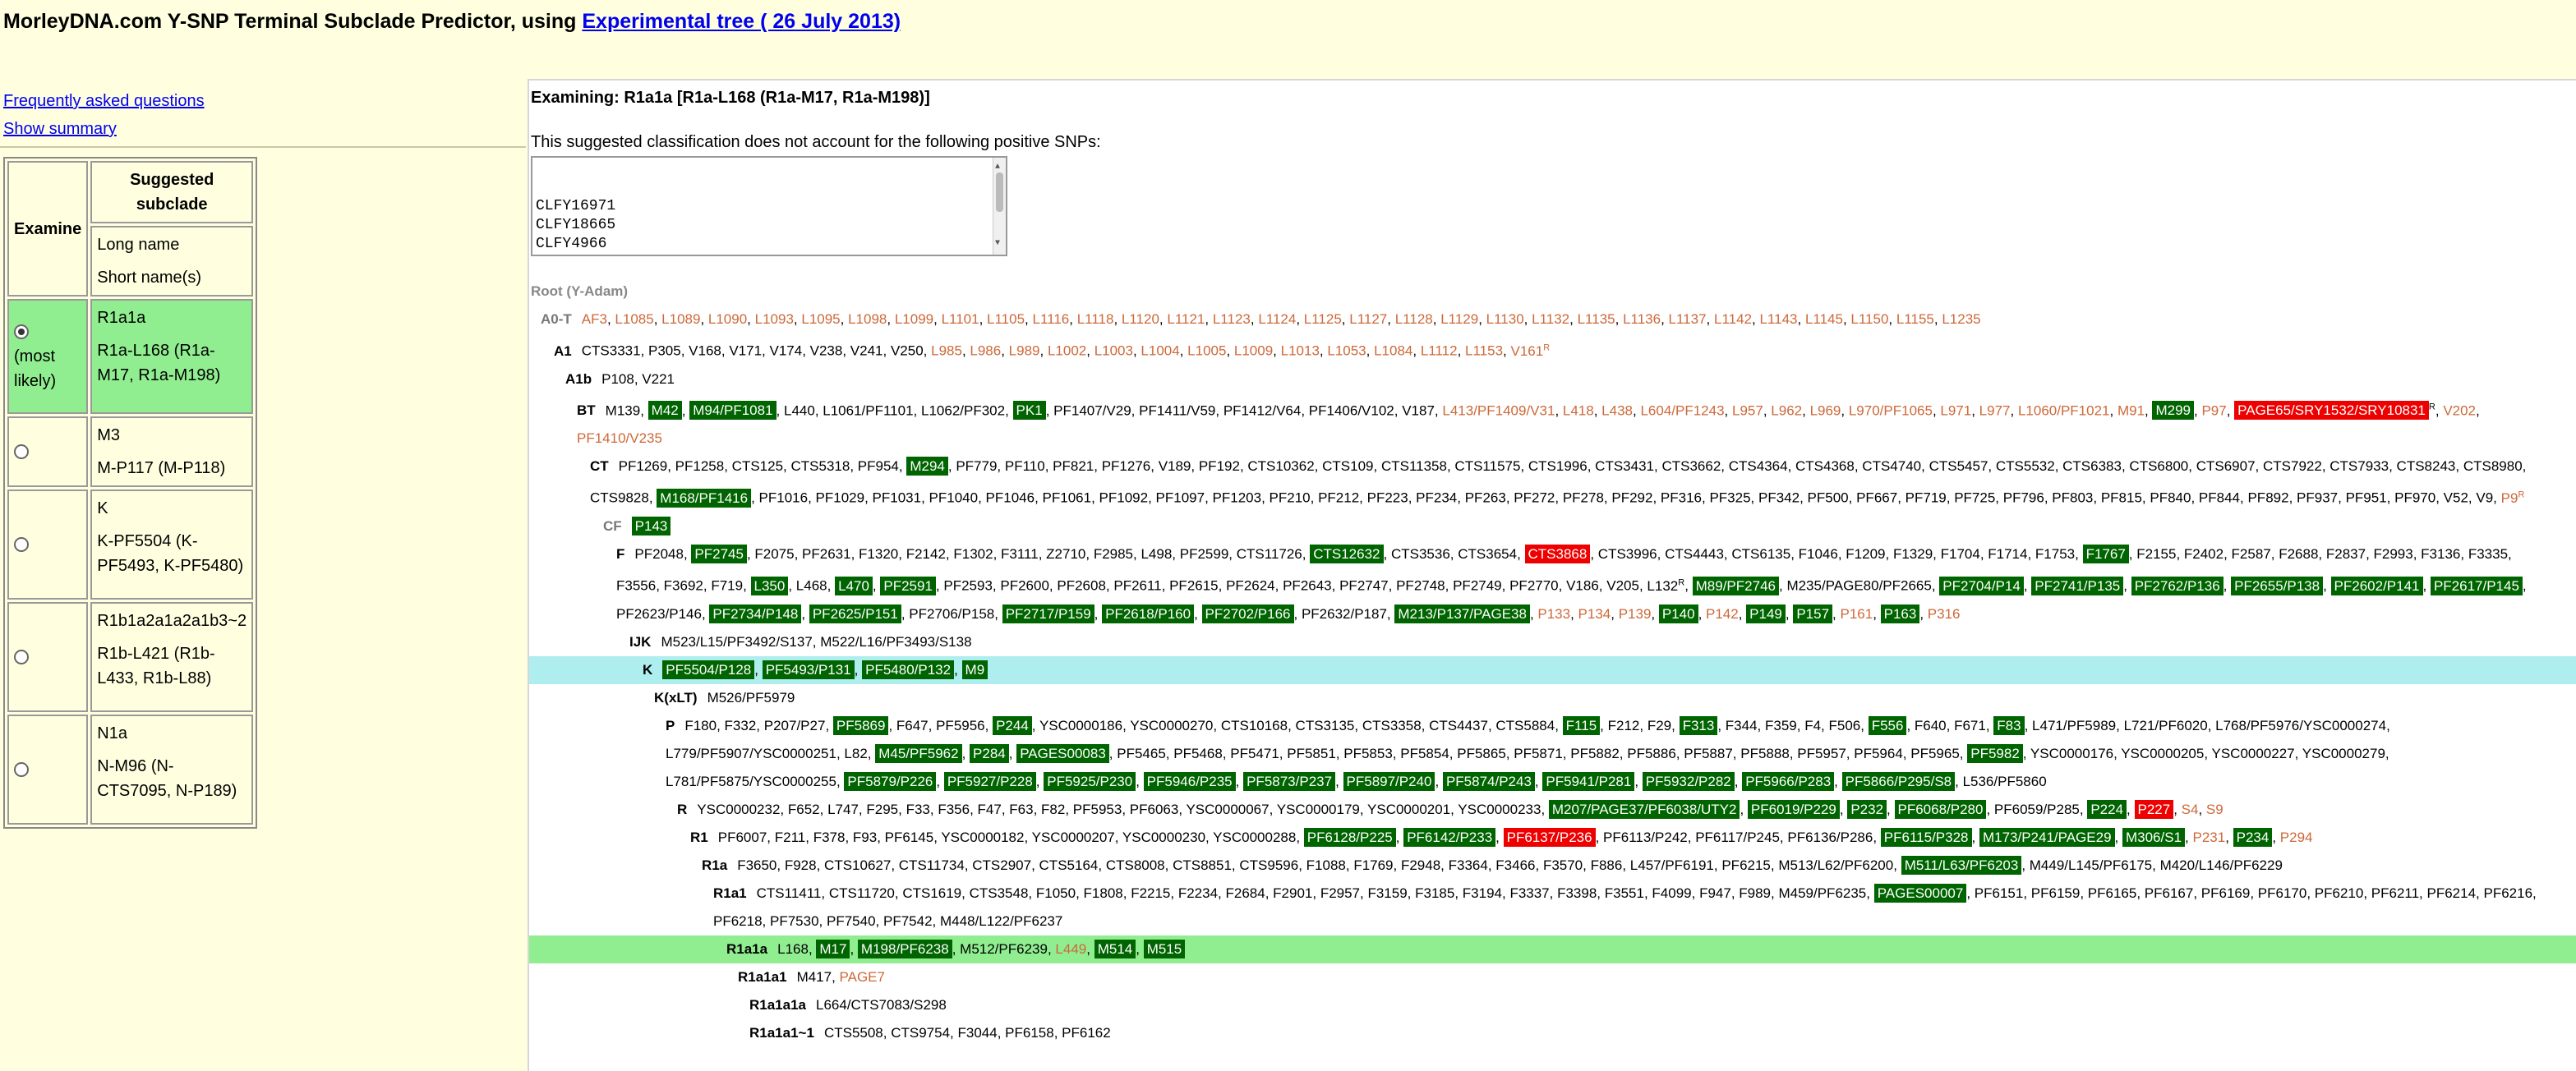 Image resolution: width=2576 pixels, height=1071 pixels. Describe the element at coordinates (977, 1032) in the screenshot. I see `snp: F3044` at that location.